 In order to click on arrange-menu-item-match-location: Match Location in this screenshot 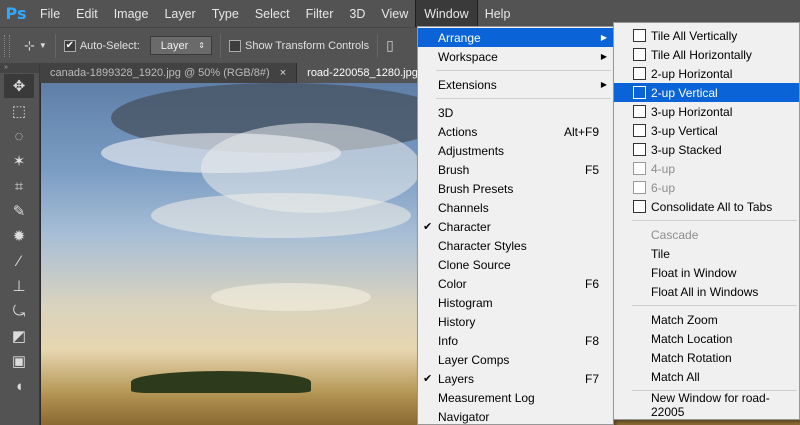, I will do `click(706, 338)`.